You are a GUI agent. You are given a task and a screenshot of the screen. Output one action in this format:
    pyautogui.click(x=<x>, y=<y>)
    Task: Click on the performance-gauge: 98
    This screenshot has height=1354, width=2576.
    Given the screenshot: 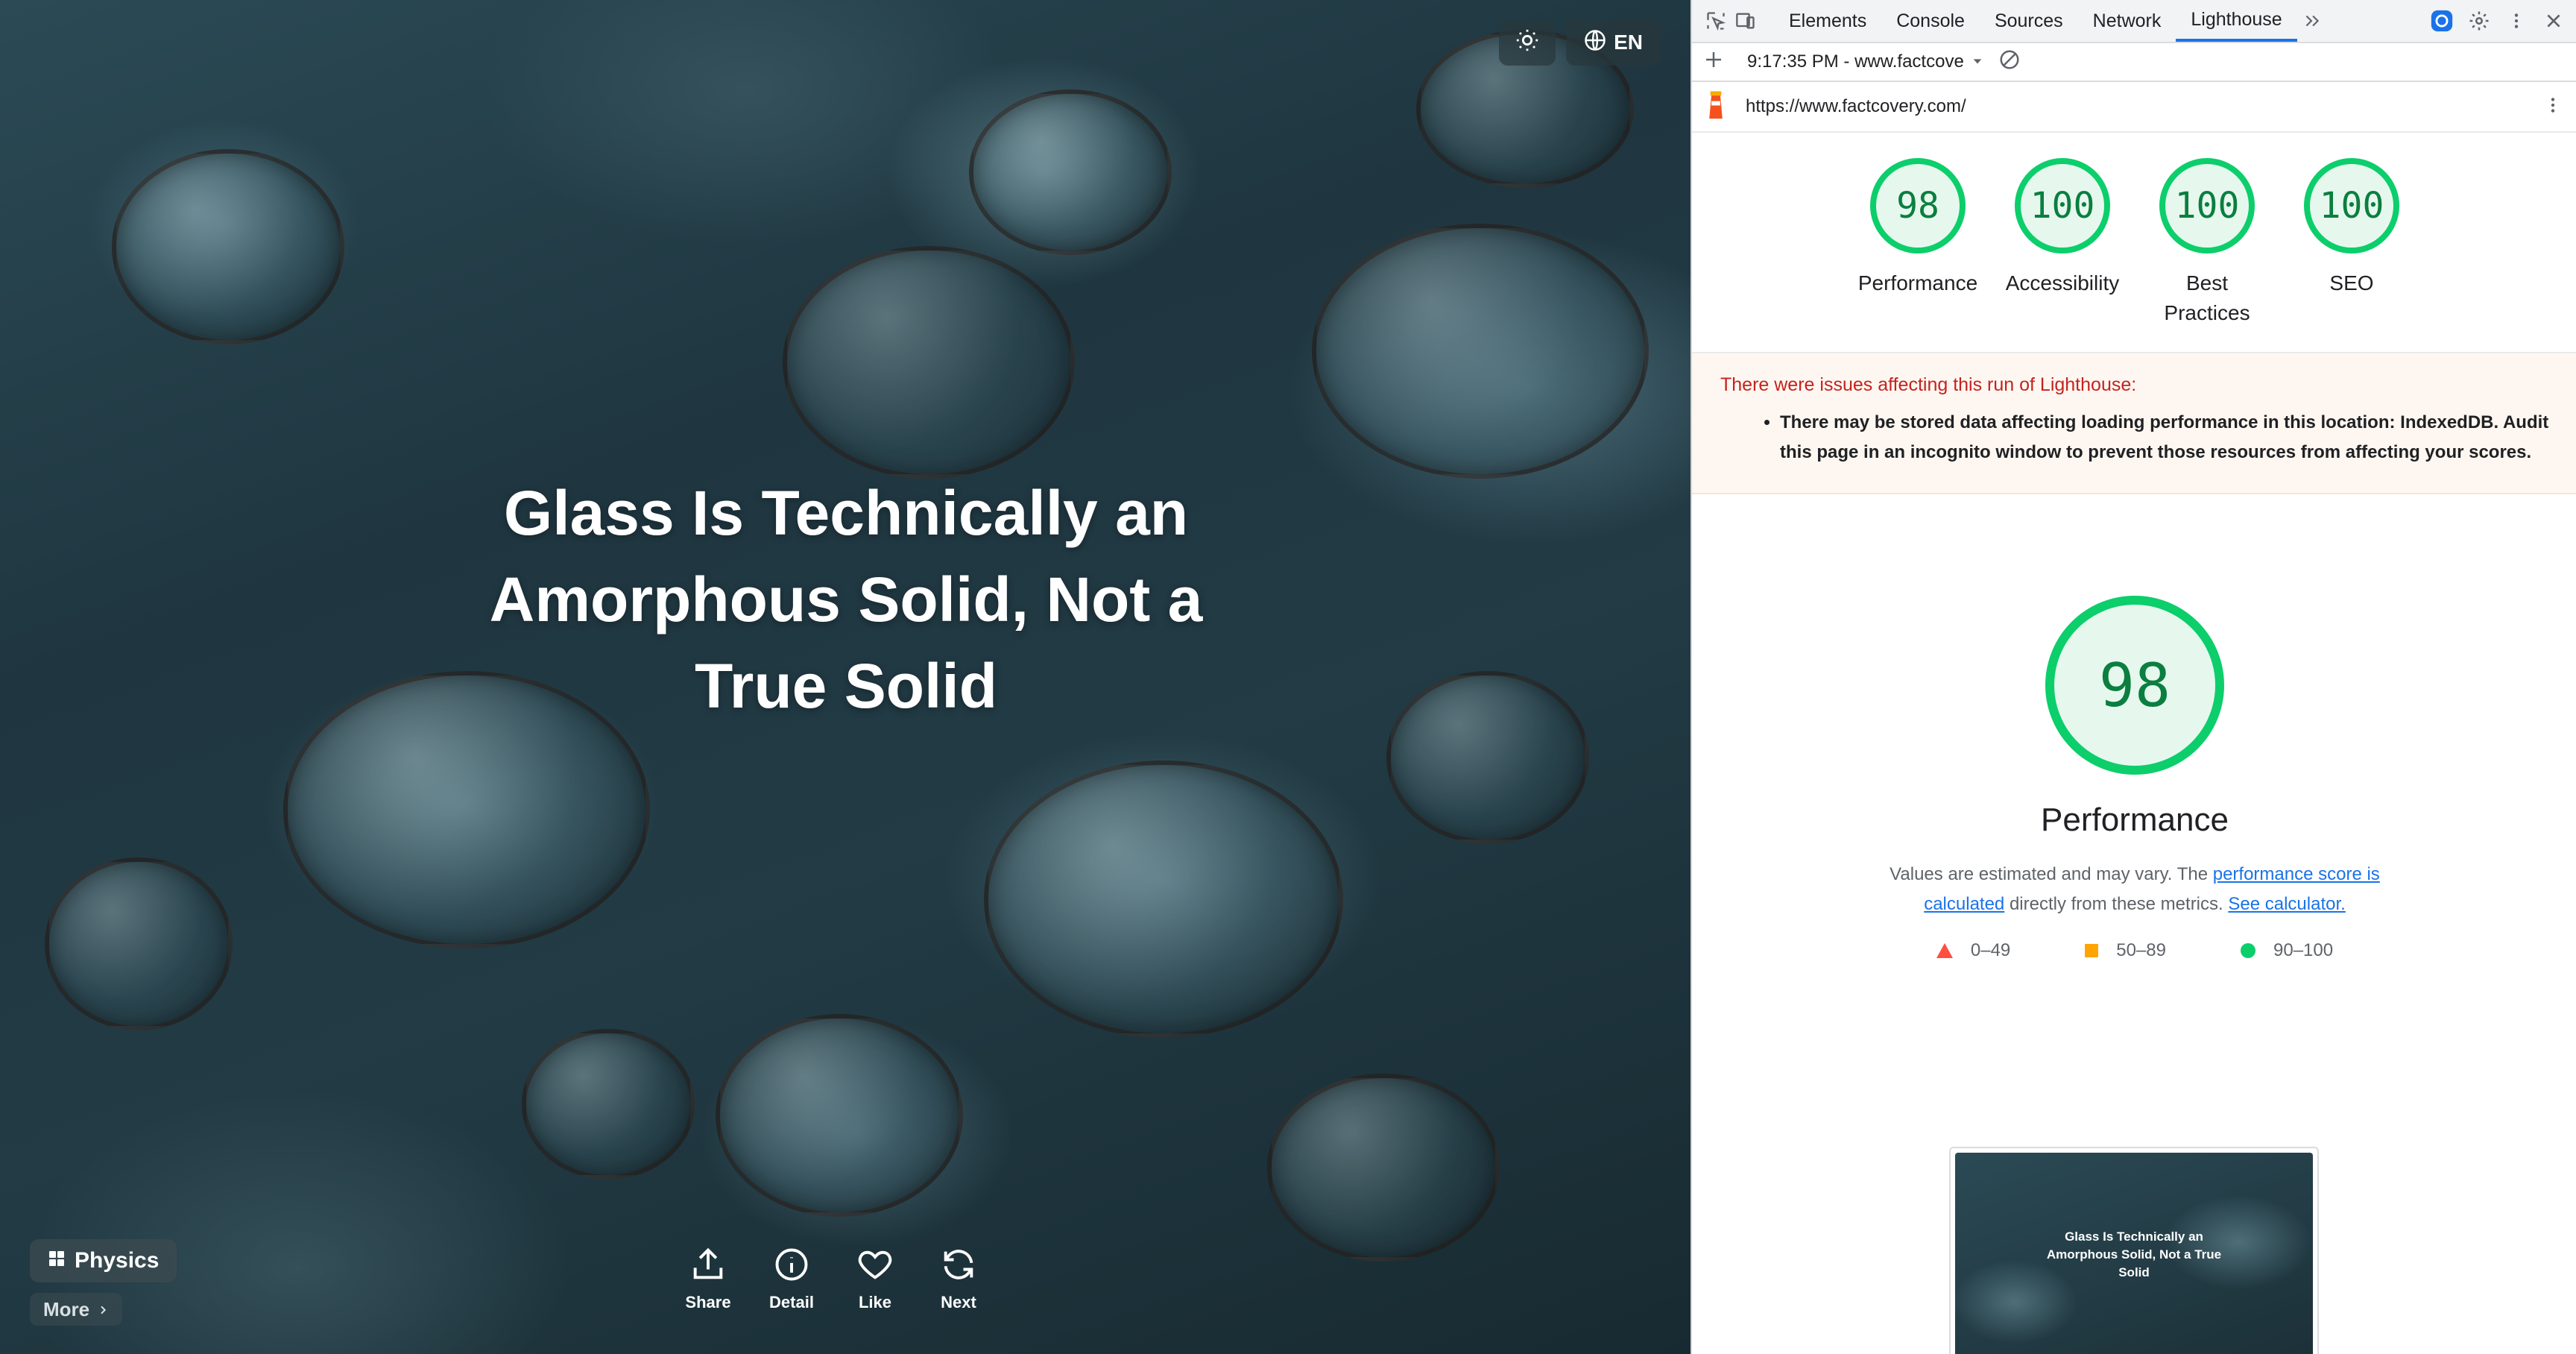 What is the action you would take?
    pyautogui.click(x=2134, y=685)
    